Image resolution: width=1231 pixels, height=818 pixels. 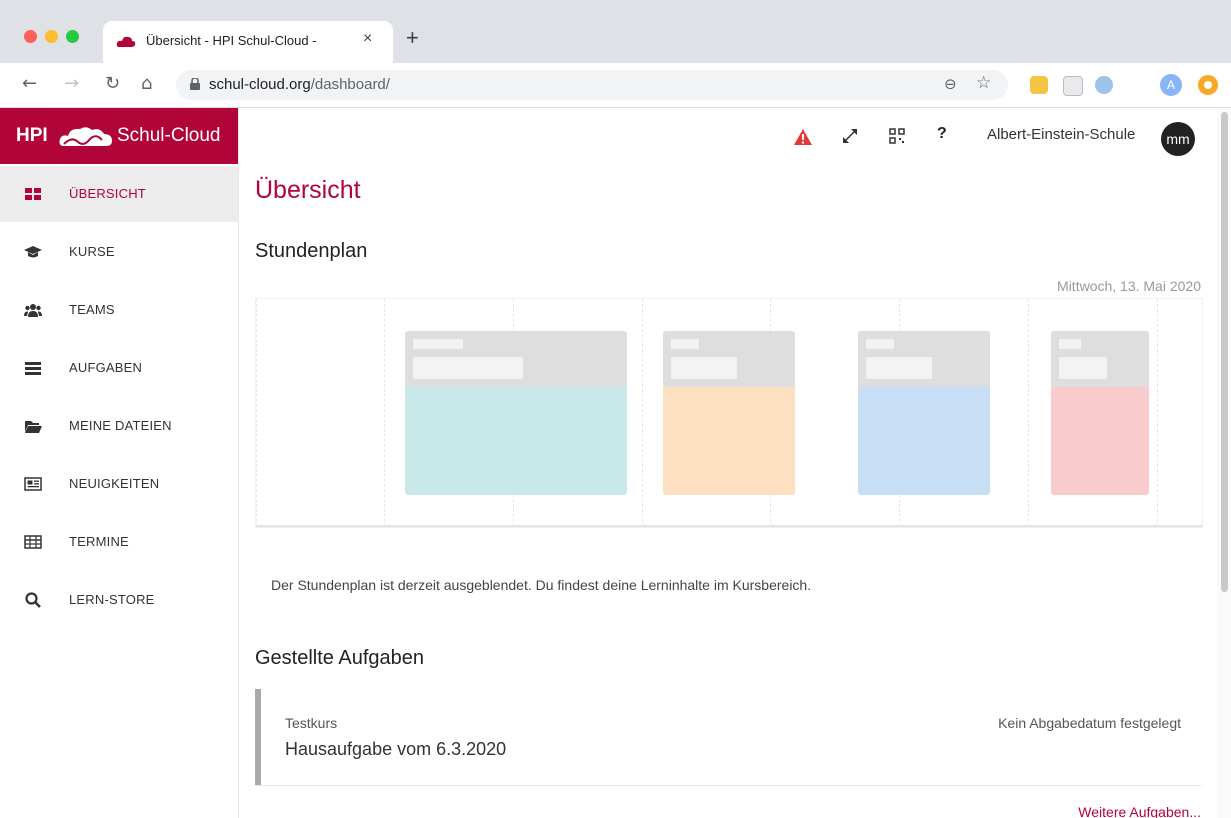 What do you see at coordinates (1208, 85) in the screenshot?
I see `orange-extension-icon` at bounding box center [1208, 85].